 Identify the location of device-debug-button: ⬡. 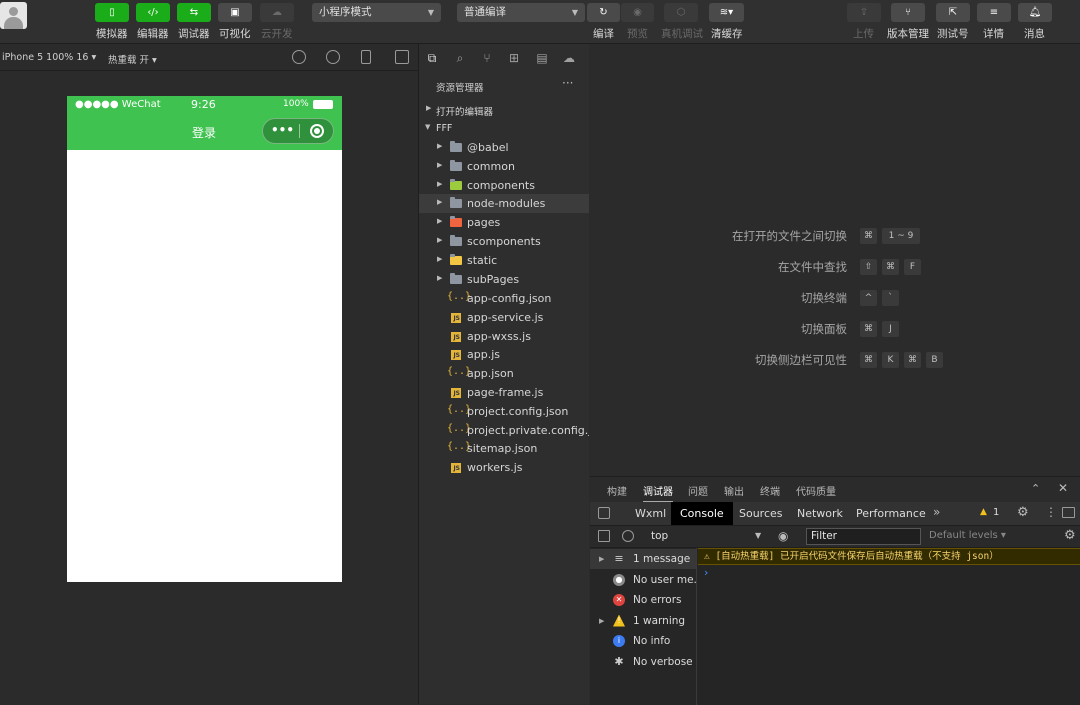
(681, 12).